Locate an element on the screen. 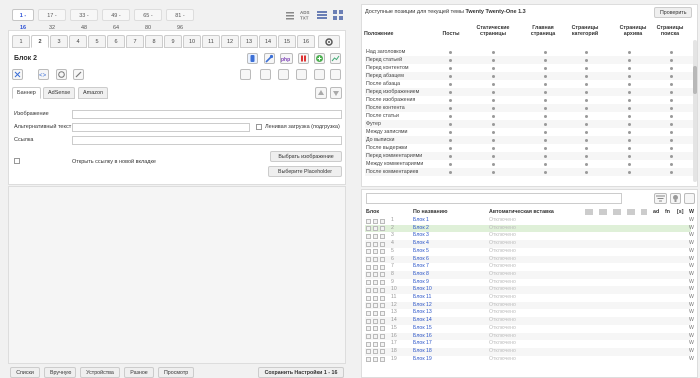 The image size is (700, 378). choose-placeholder-button: Выберите Placeholder is located at coordinates (305, 171).